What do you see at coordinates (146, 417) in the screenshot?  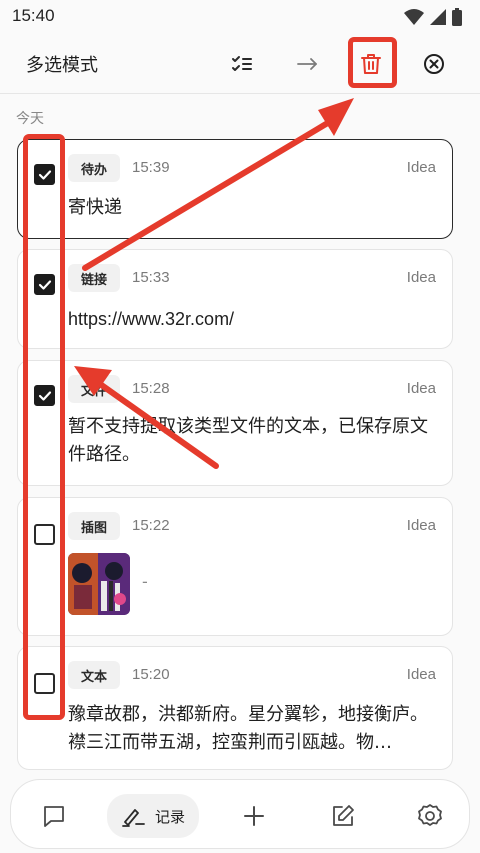 I see `arrow-to-checkbox-column` at bounding box center [146, 417].